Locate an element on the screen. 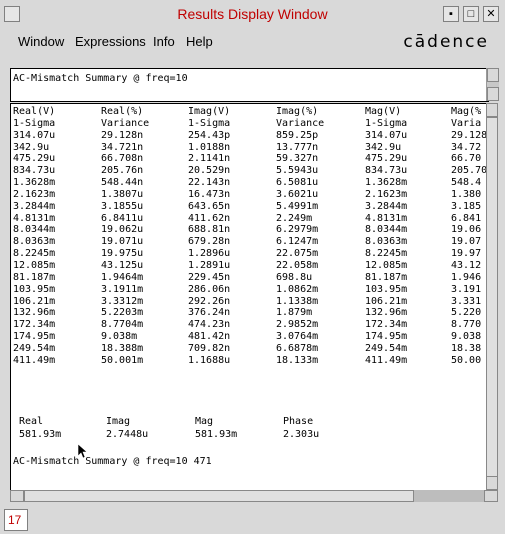 The width and height of the screenshot is (505, 534). table-cell: 13.777n is located at coordinates (297, 147).